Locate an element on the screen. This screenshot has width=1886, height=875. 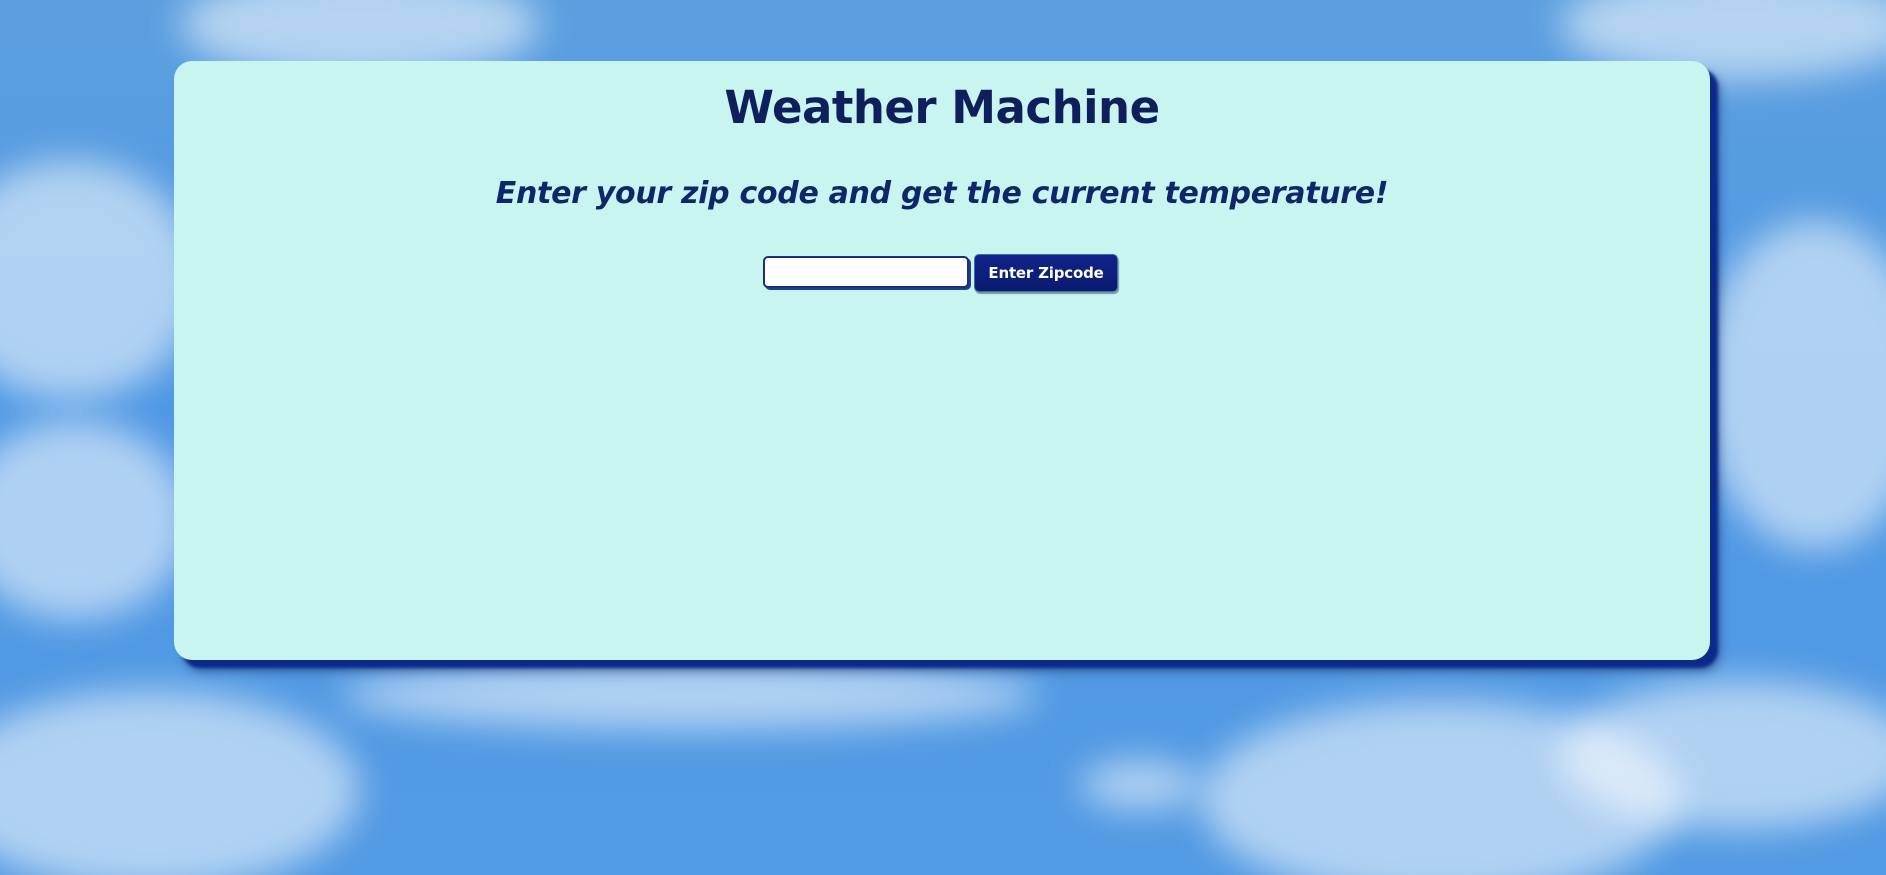
zip-form: Enter Zipcode is located at coordinates (940, 273).